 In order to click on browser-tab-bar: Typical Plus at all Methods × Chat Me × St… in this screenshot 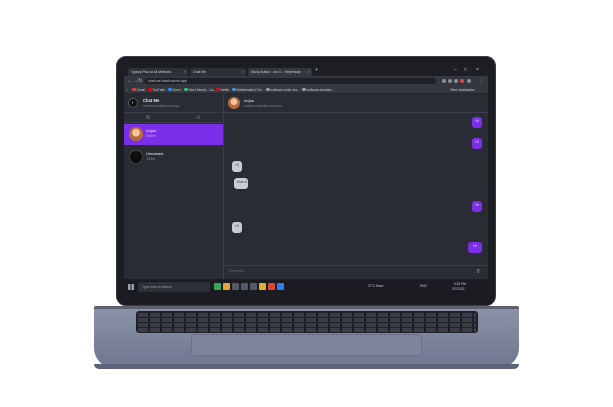, I will do `click(306, 71)`.